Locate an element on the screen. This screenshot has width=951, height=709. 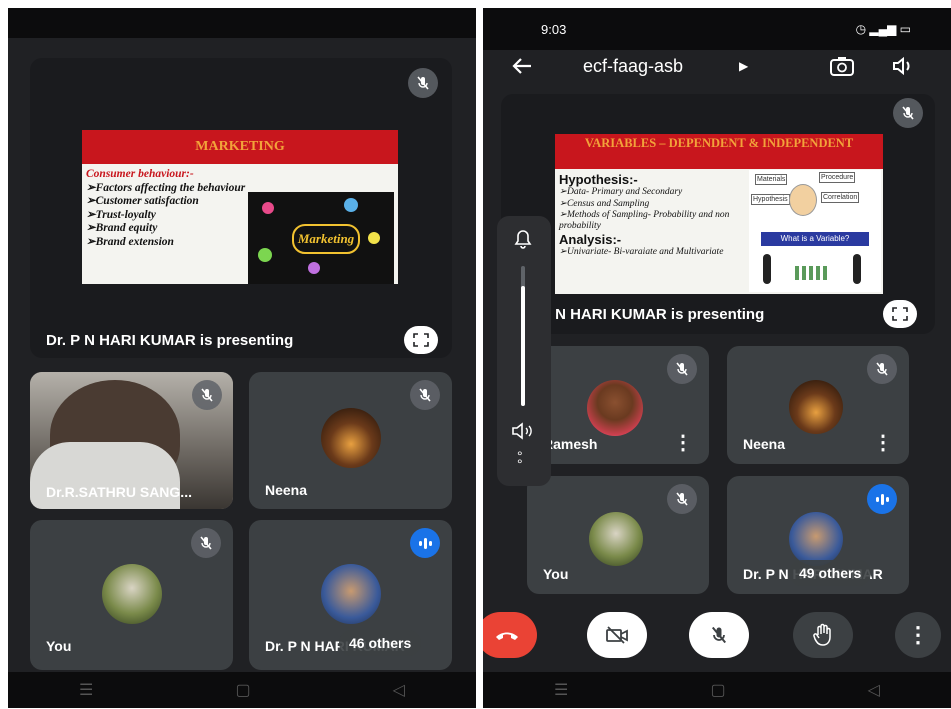
participant-tile: Dr. P N HARI KUMAR 49 others is located at coordinates (818, 535).